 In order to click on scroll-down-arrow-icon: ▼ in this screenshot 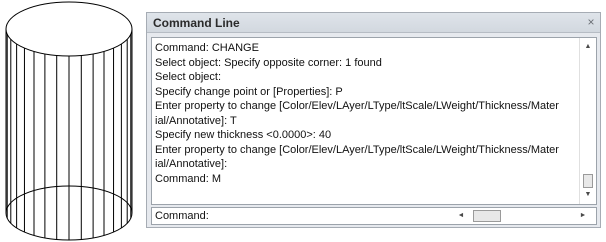, I will do `click(588, 195)`.